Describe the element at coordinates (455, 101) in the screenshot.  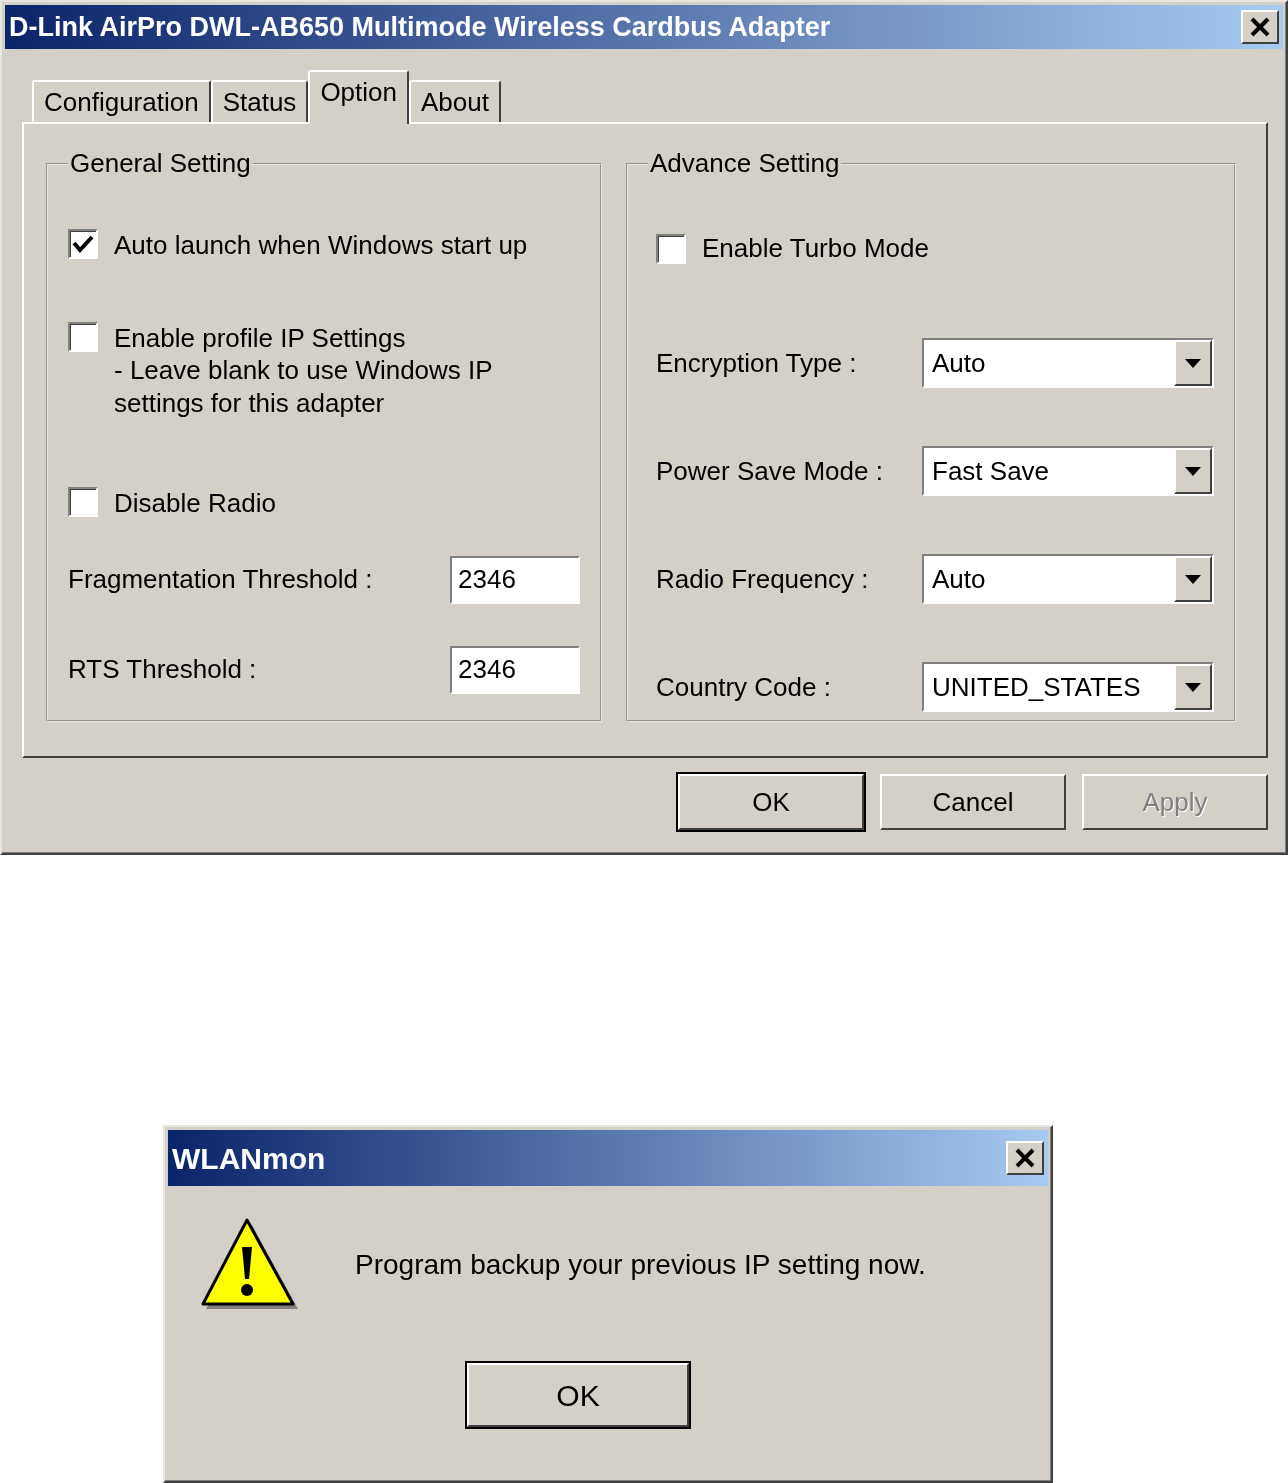
I see `tab: About` at that location.